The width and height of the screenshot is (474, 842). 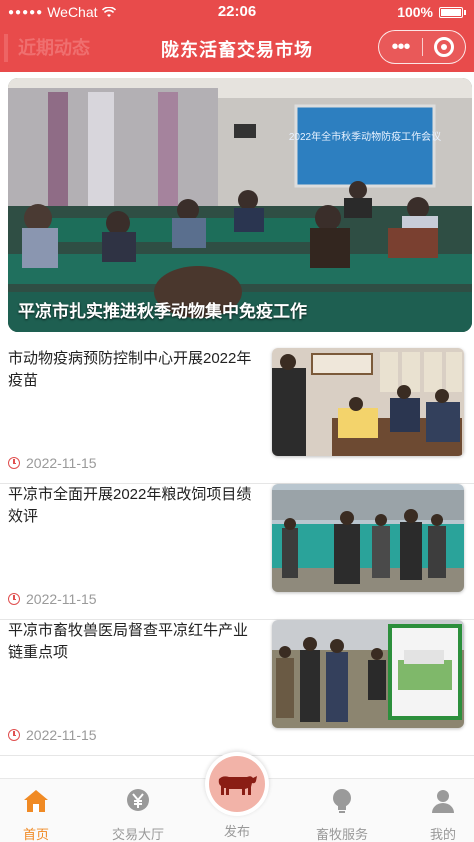 I want to click on status-bar: ●●●●● WeChat 22:06 100%, so click(x=237, y=12).